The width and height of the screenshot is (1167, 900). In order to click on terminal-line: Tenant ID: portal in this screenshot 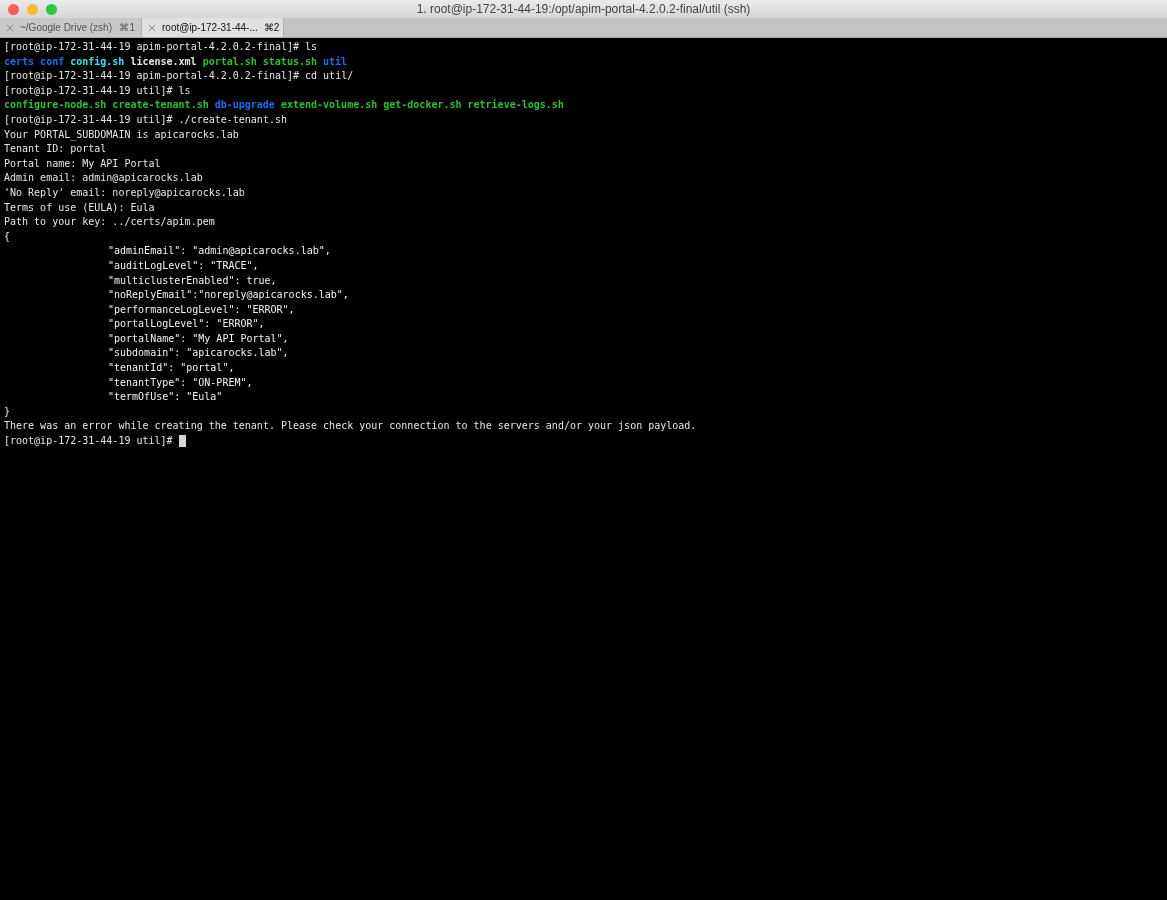, I will do `click(55, 149)`.